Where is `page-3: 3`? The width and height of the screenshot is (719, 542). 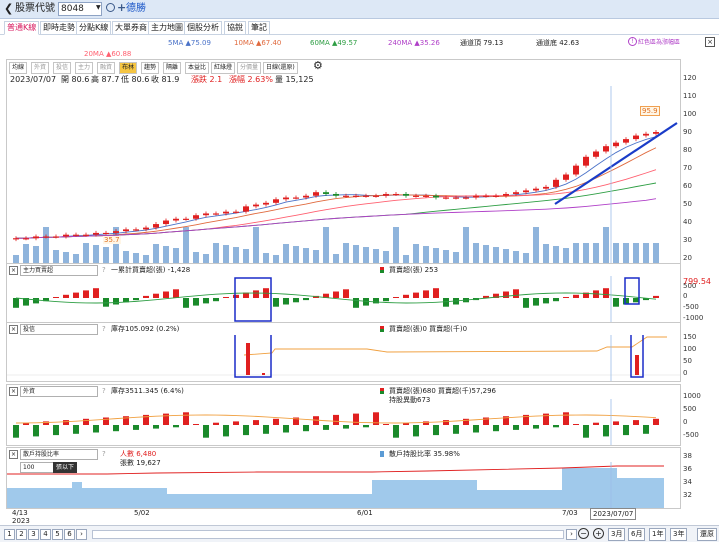
page-3: 3 is located at coordinates (33, 534).